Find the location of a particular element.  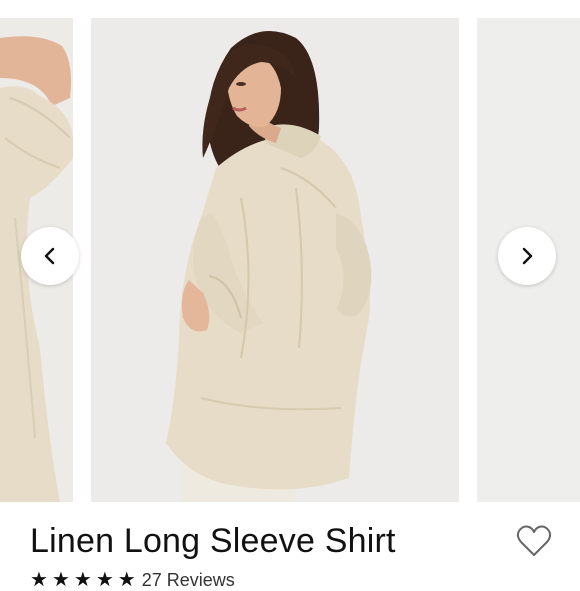

product-rating: ★ ★ ★ ★ ★ 27 Reviews is located at coordinates (132, 580).